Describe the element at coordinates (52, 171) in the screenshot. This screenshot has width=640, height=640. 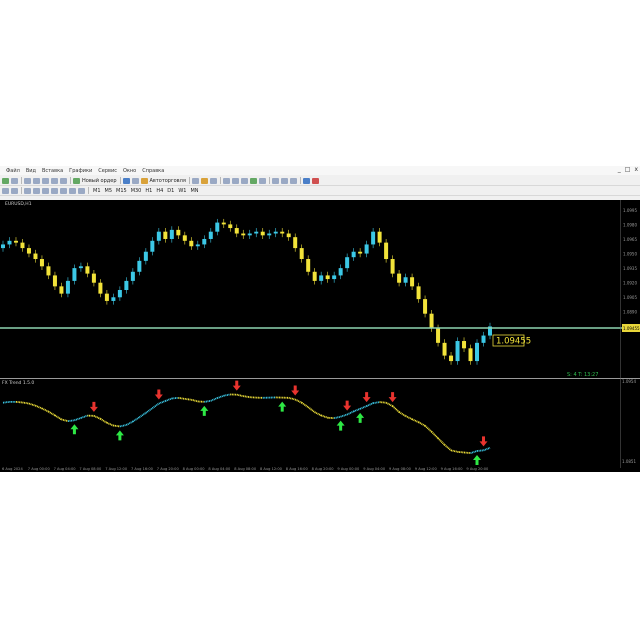
I see `menu-insert: Вставка` at that location.